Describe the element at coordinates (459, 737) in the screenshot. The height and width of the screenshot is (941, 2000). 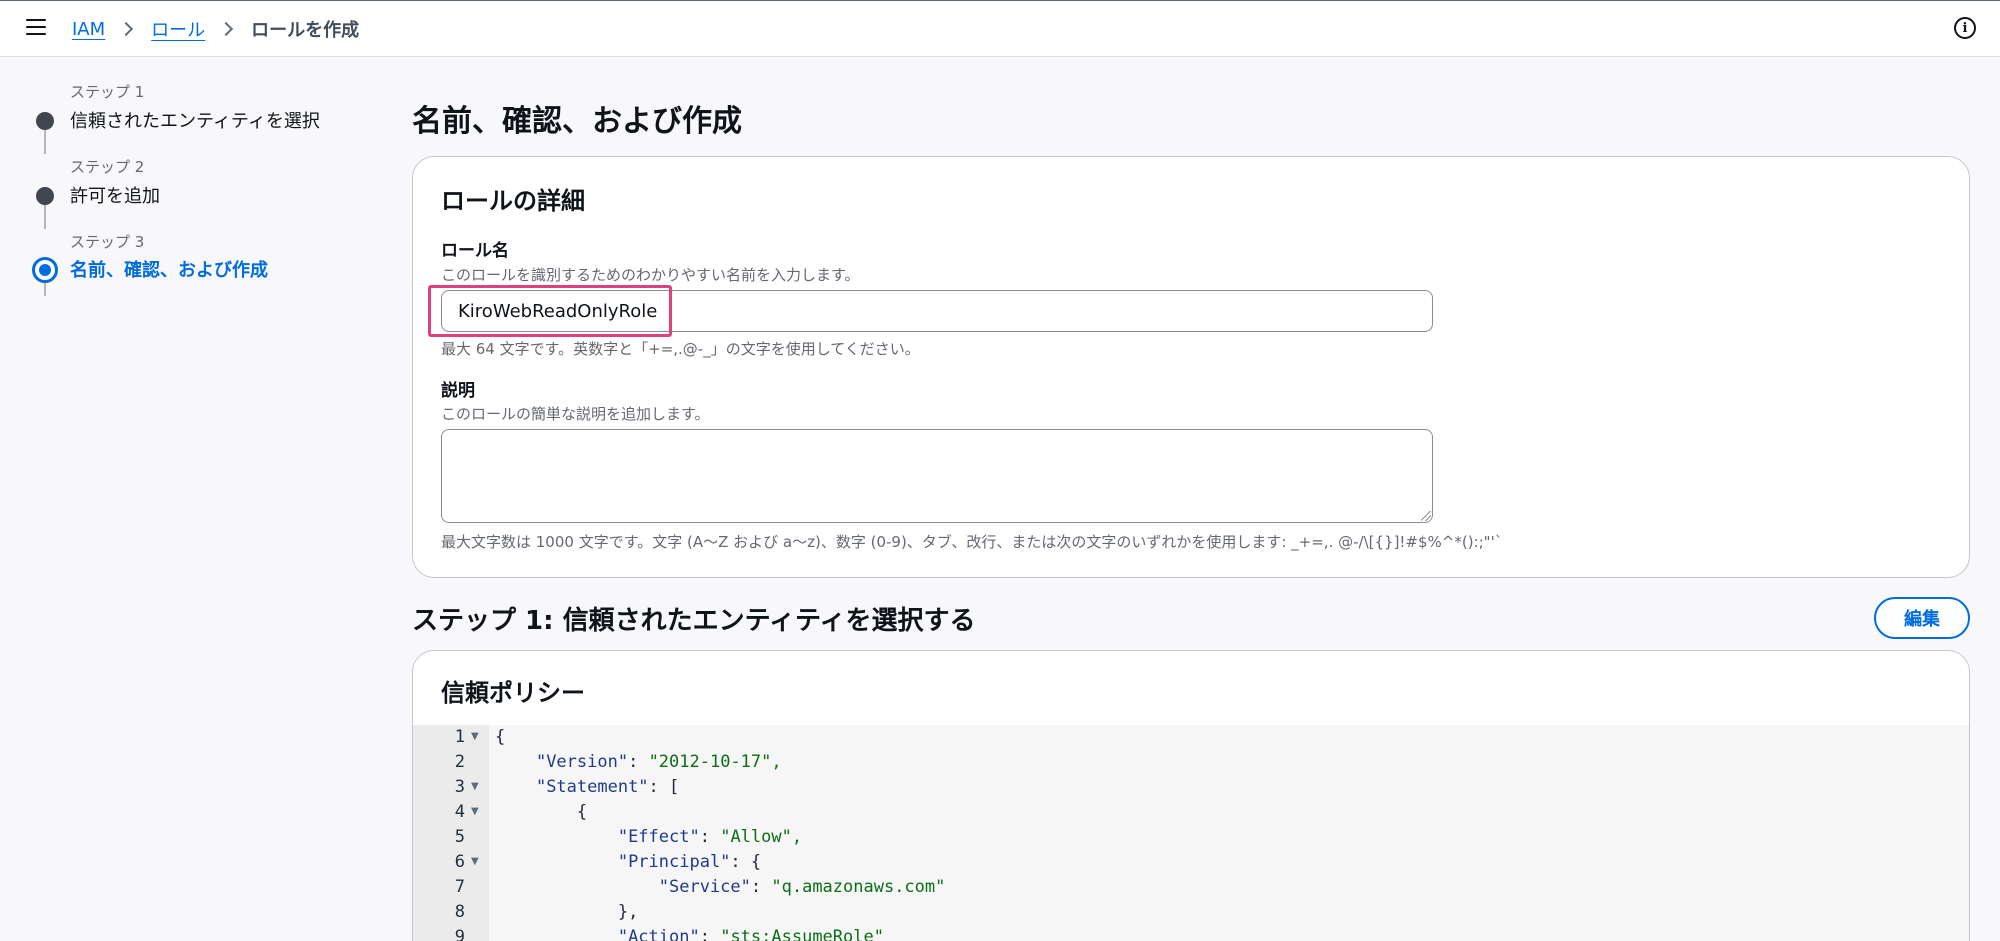
I see `line-number: 1` at that location.